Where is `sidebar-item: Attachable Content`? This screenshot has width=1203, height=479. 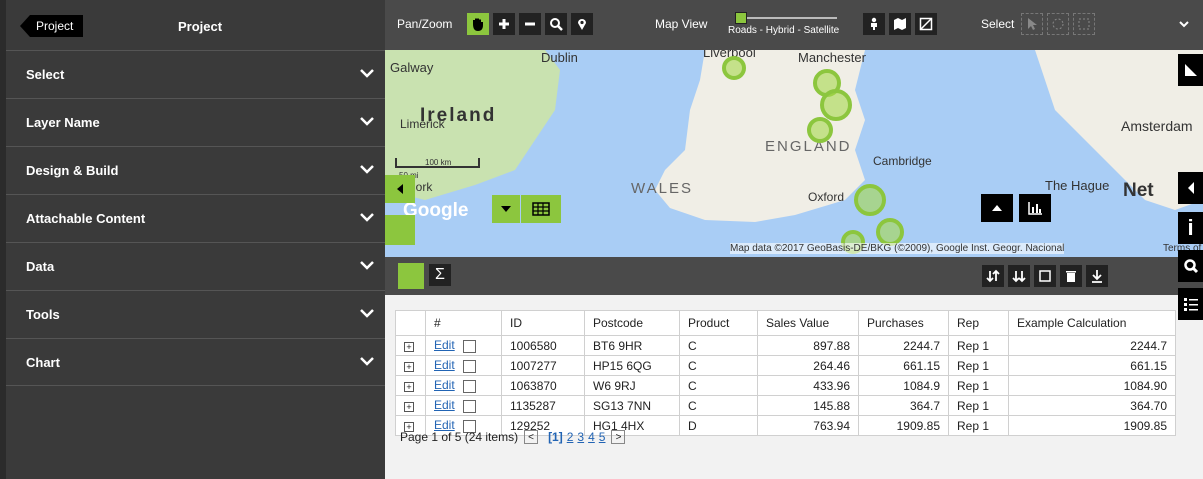 sidebar-item: Attachable Content is located at coordinates (195, 218).